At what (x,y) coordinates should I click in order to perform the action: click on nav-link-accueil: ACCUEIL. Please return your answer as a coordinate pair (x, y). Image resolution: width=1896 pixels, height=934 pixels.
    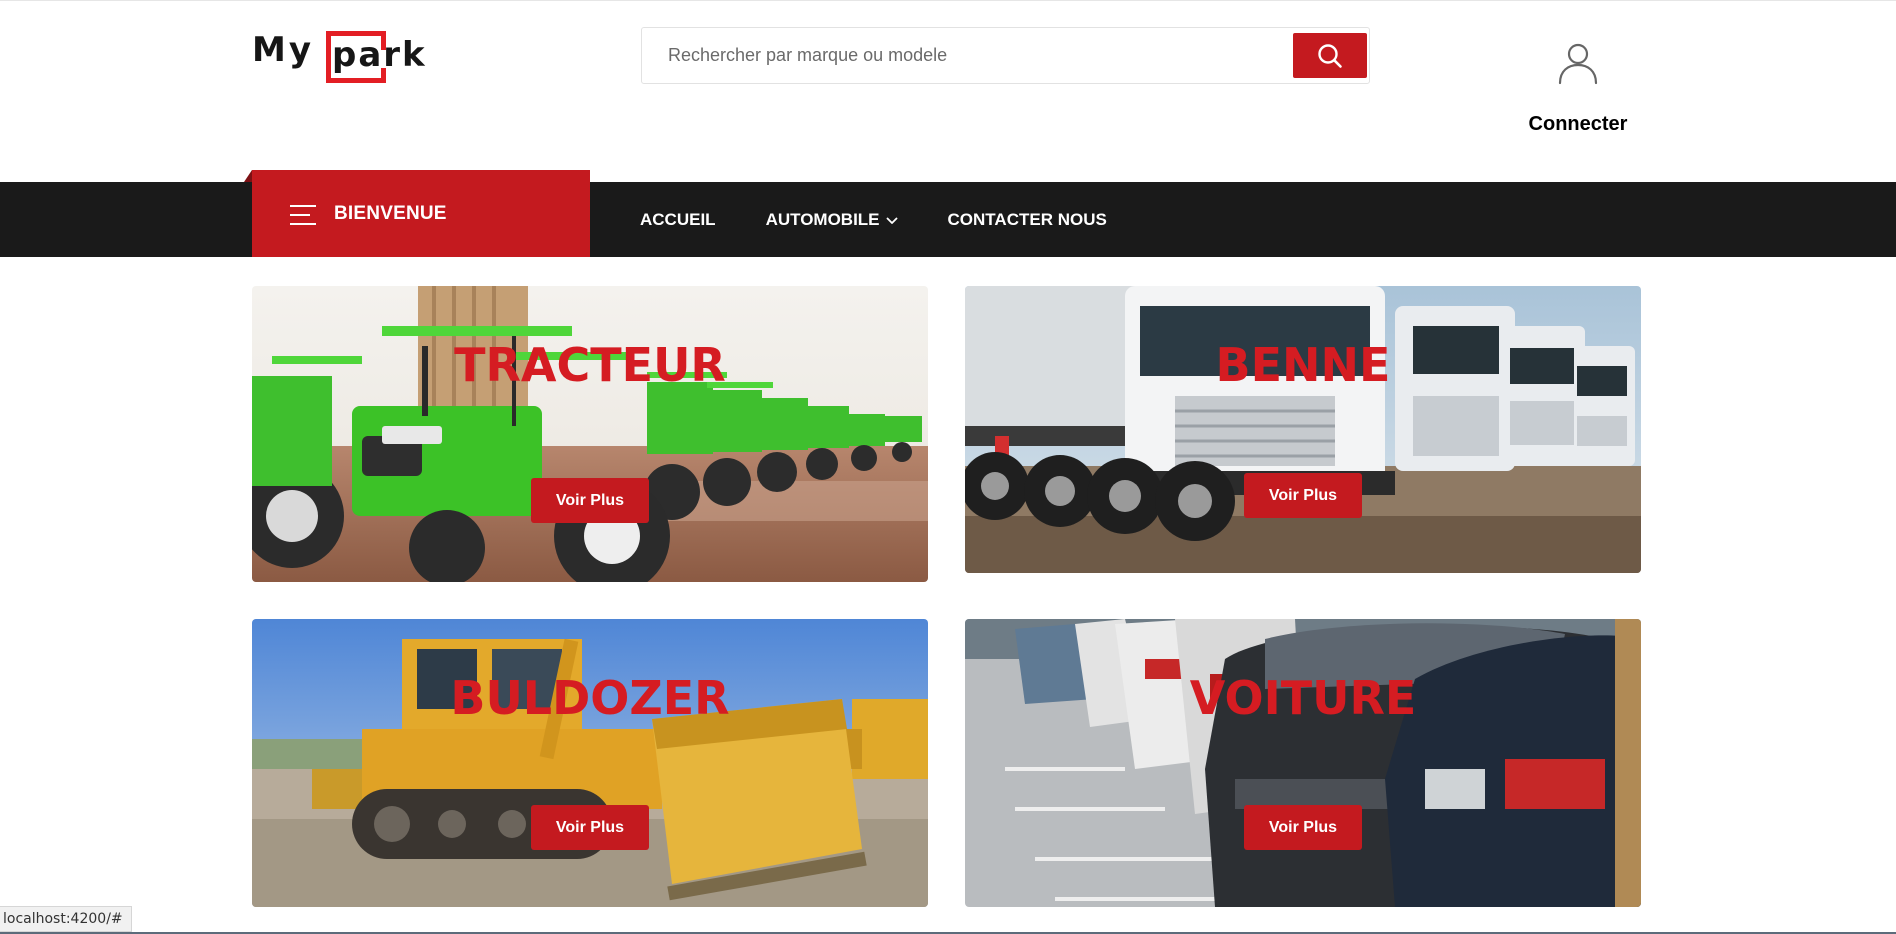
    Looking at the image, I should click on (678, 220).